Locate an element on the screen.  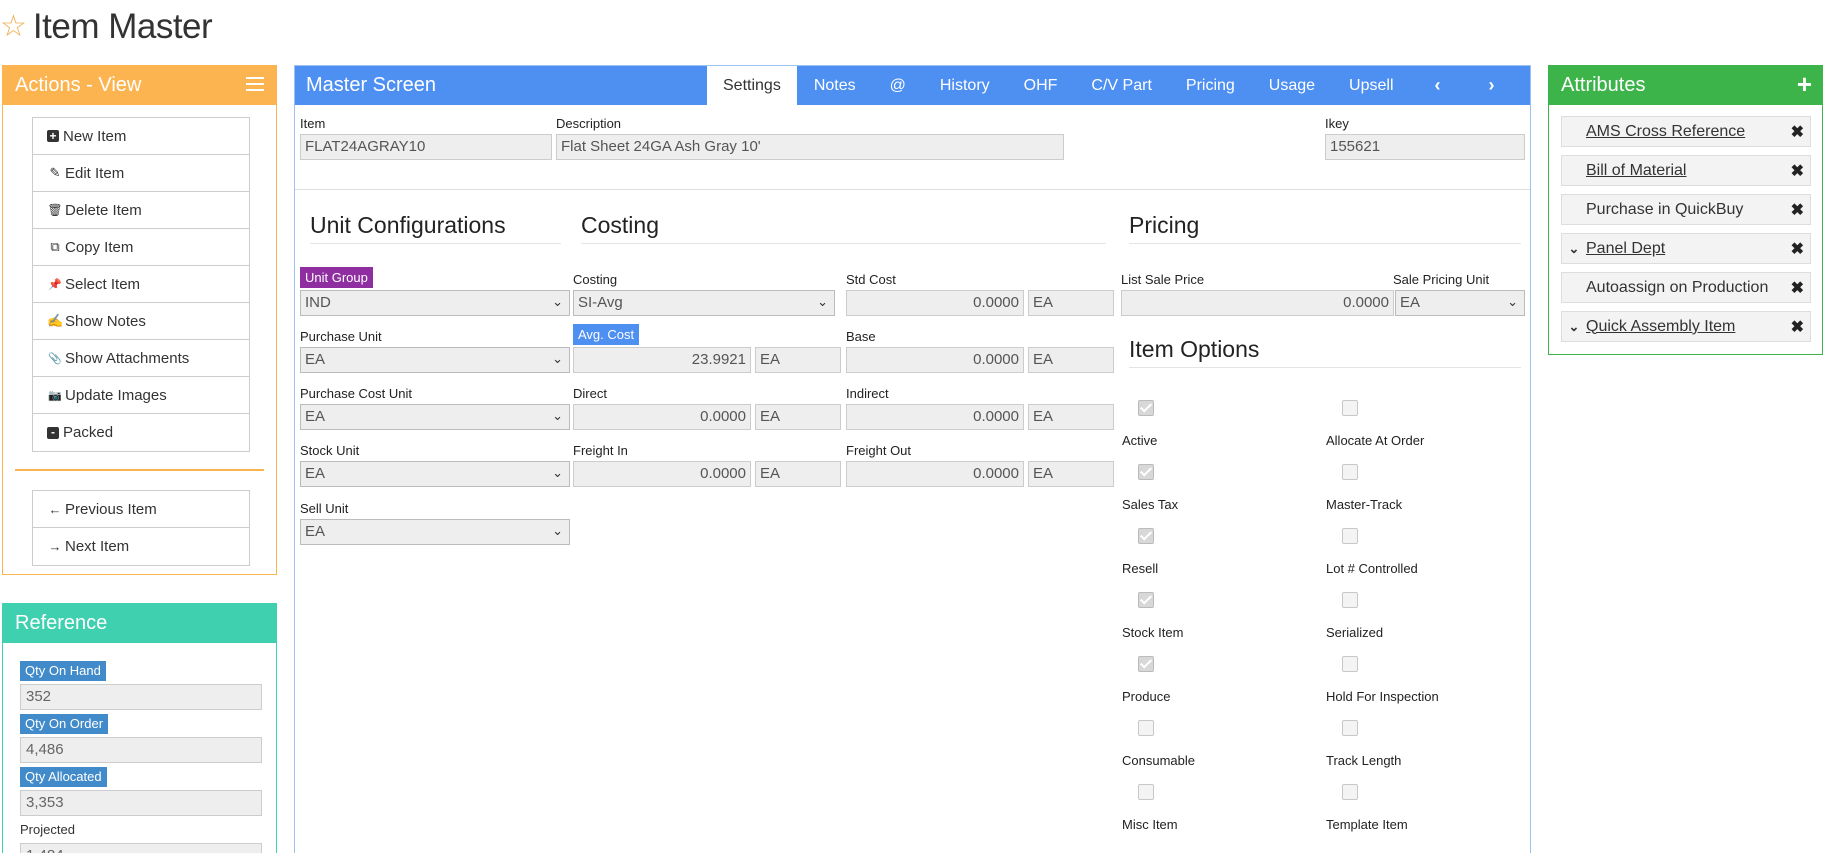
active-label: Active is located at coordinates (1140, 440).